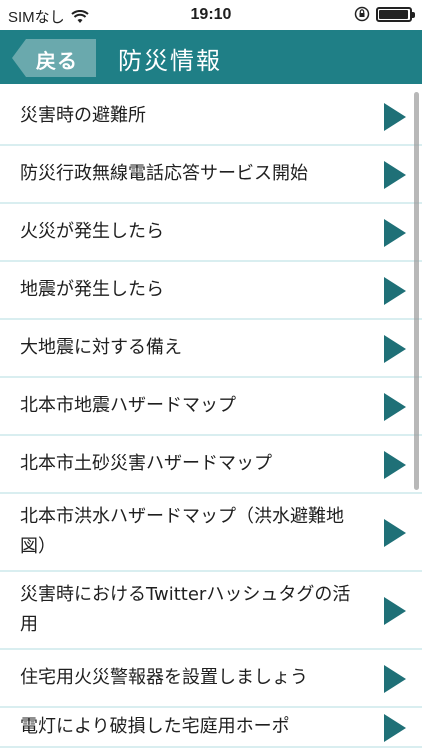 Image resolution: width=422 pixels, height=750 pixels. I want to click on list-item-label: 火災が発生したら, so click(92, 231).